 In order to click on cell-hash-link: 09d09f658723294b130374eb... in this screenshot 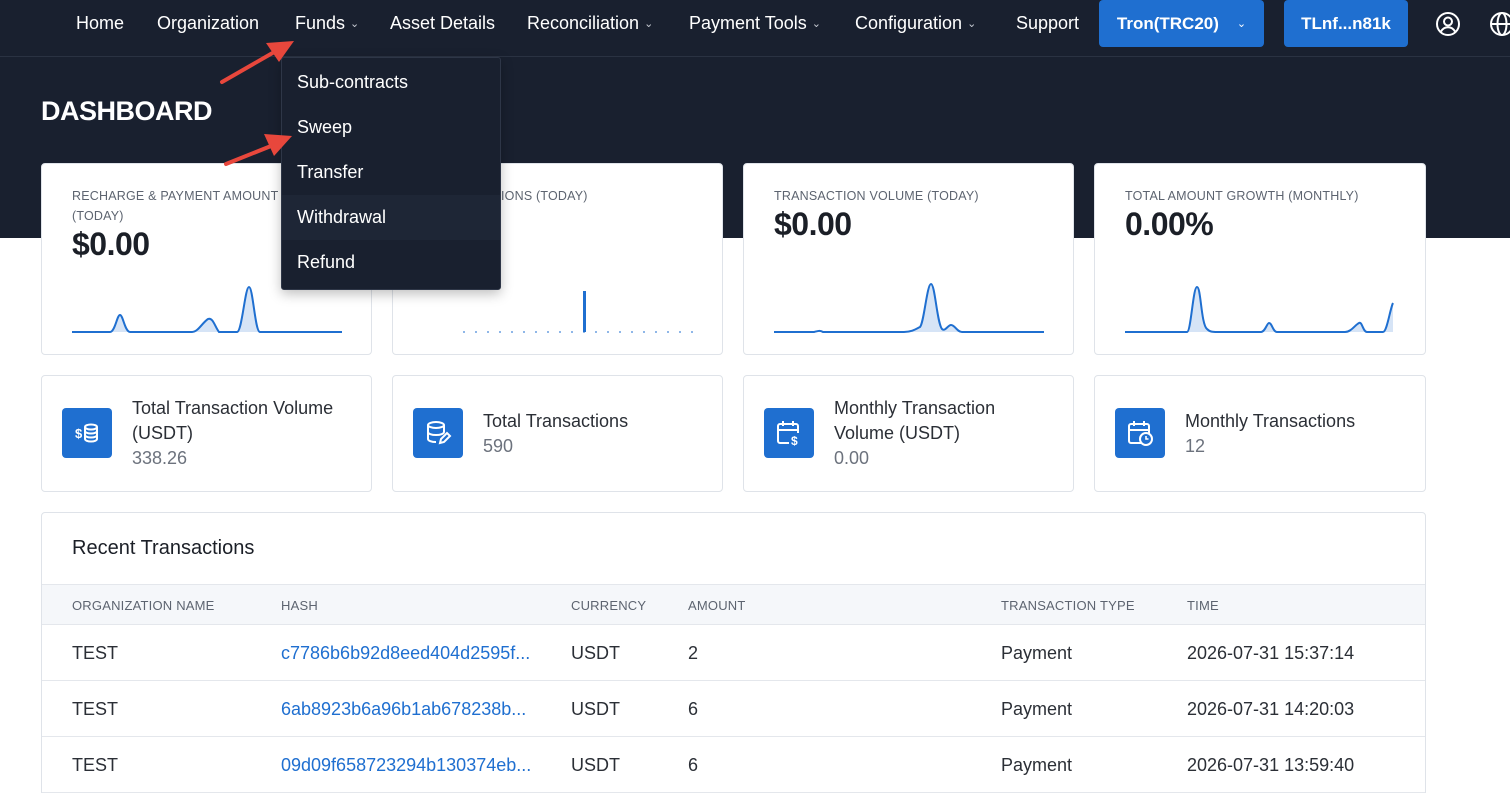, I will do `click(406, 765)`.